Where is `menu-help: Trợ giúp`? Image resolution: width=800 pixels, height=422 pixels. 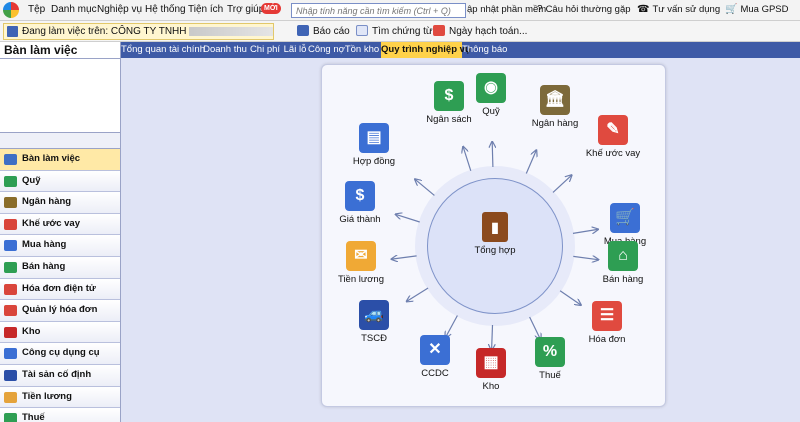
menu-help: Trợ giúp is located at coordinates (245, 9).